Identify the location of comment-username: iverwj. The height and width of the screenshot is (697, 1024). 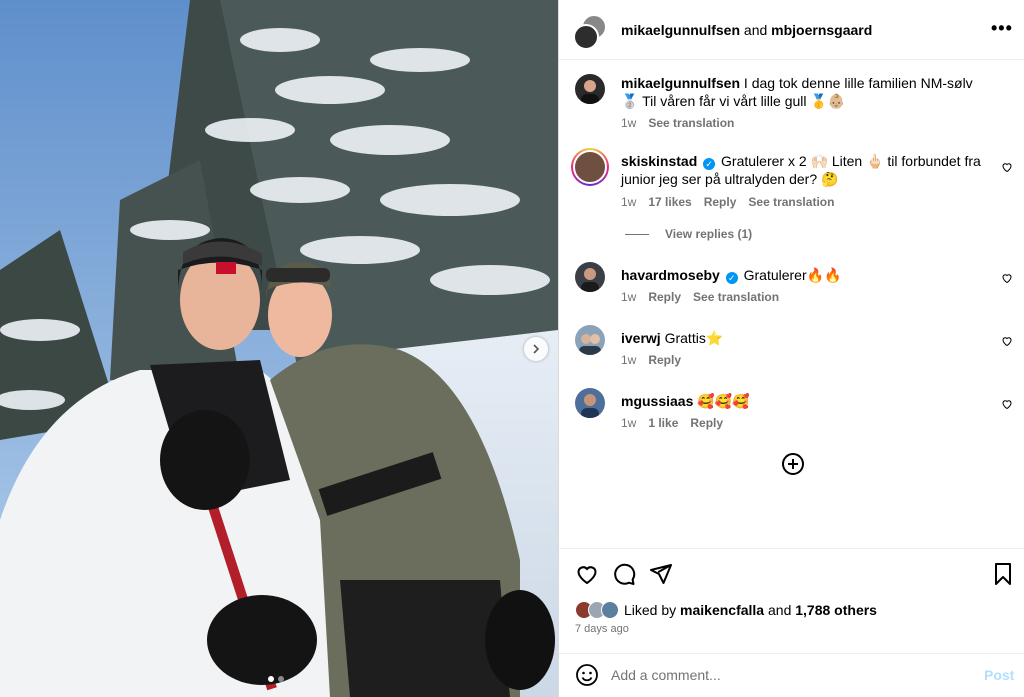
(641, 338).